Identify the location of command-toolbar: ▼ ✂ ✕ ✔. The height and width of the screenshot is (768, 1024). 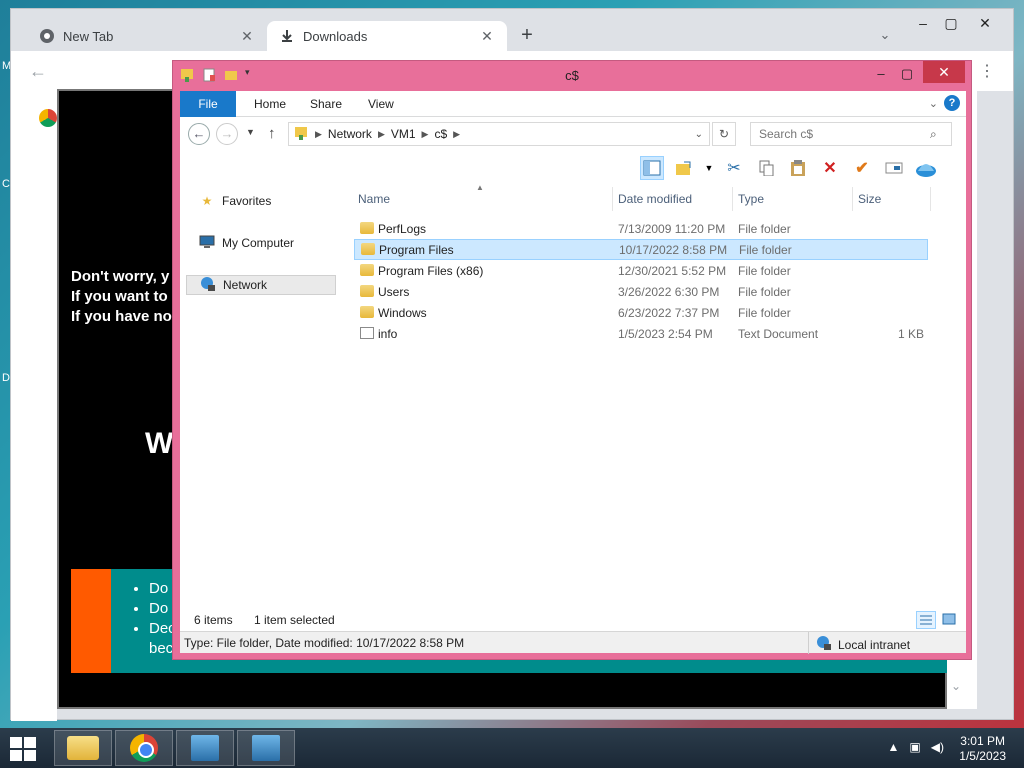
(800, 168).